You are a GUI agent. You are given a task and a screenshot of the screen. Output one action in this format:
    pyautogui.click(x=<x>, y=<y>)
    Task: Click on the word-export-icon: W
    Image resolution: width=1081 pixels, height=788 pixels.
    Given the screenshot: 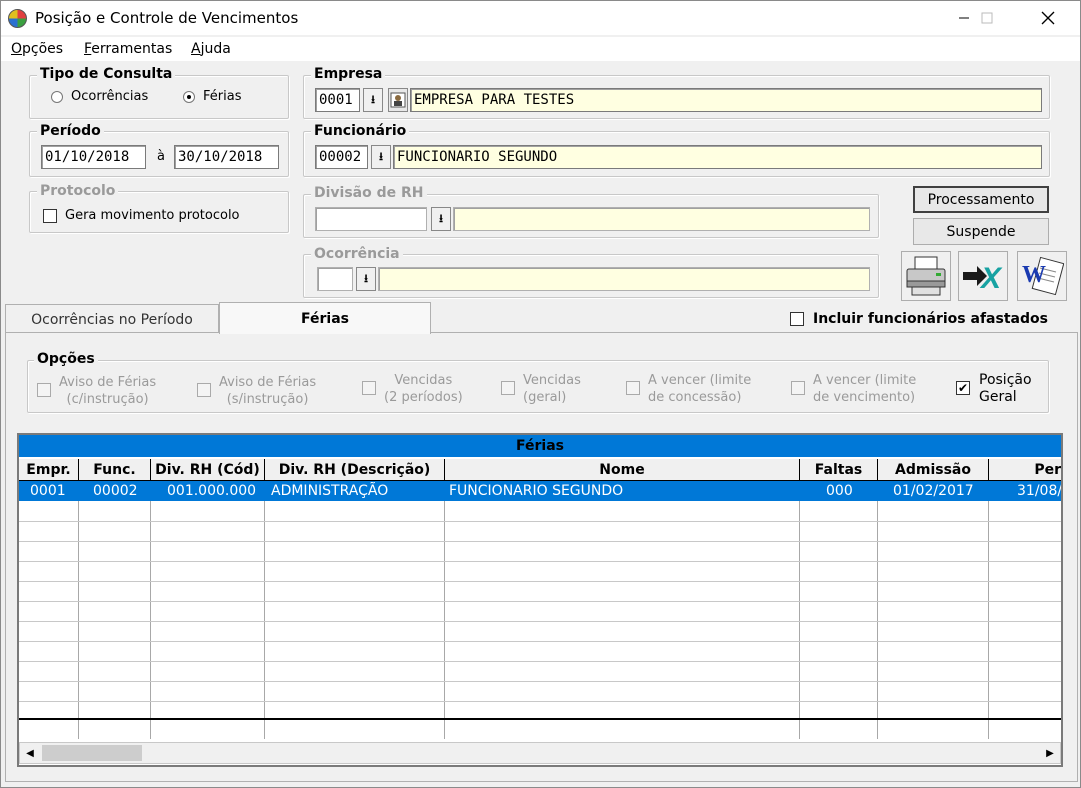 What is the action you would take?
    pyautogui.click(x=1043, y=276)
    